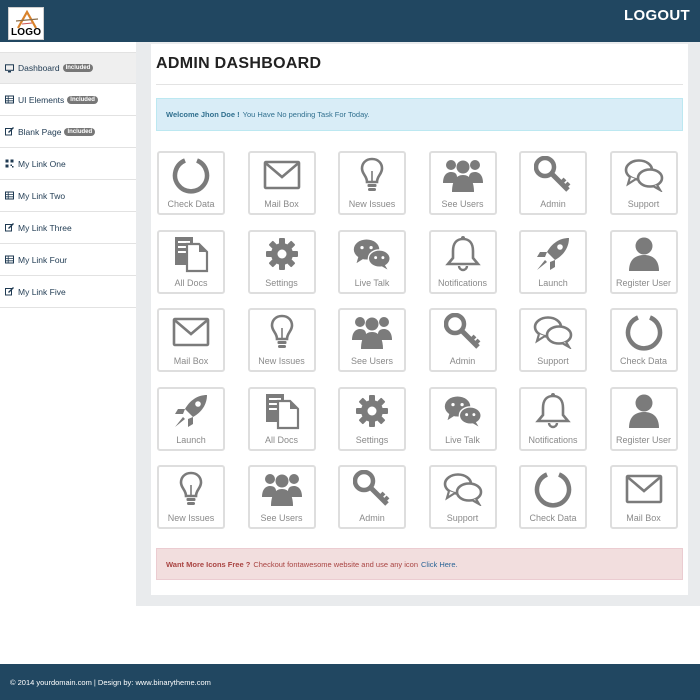 This screenshot has height=700, width=700. I want to click on click-here-link: Click Here., so click(439, 564).